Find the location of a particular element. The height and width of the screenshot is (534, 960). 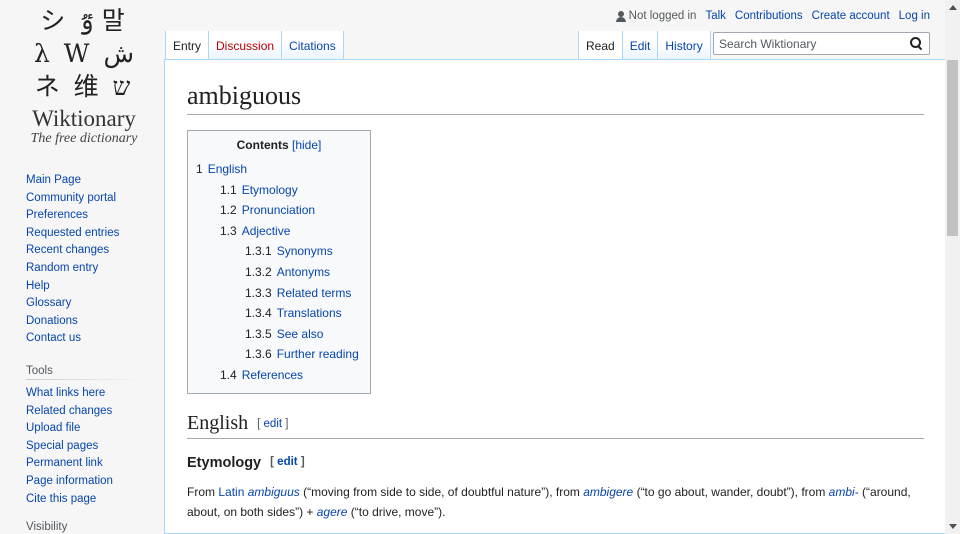

search-icon is located at coordinates (916, 43).